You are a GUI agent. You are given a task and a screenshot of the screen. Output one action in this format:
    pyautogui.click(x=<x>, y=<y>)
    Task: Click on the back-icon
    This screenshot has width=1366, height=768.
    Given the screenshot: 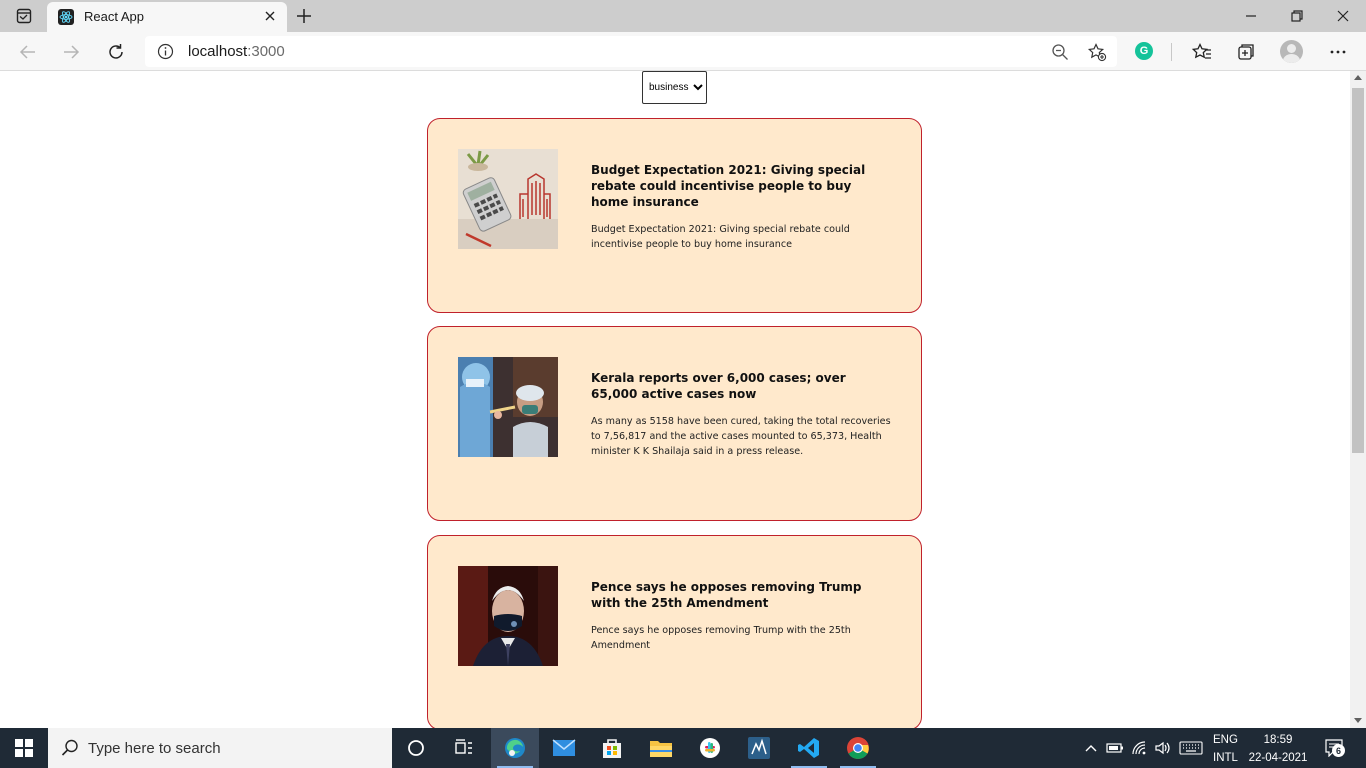 What is the action you would take?
    pyautogui.click(x=28, y=52)
    